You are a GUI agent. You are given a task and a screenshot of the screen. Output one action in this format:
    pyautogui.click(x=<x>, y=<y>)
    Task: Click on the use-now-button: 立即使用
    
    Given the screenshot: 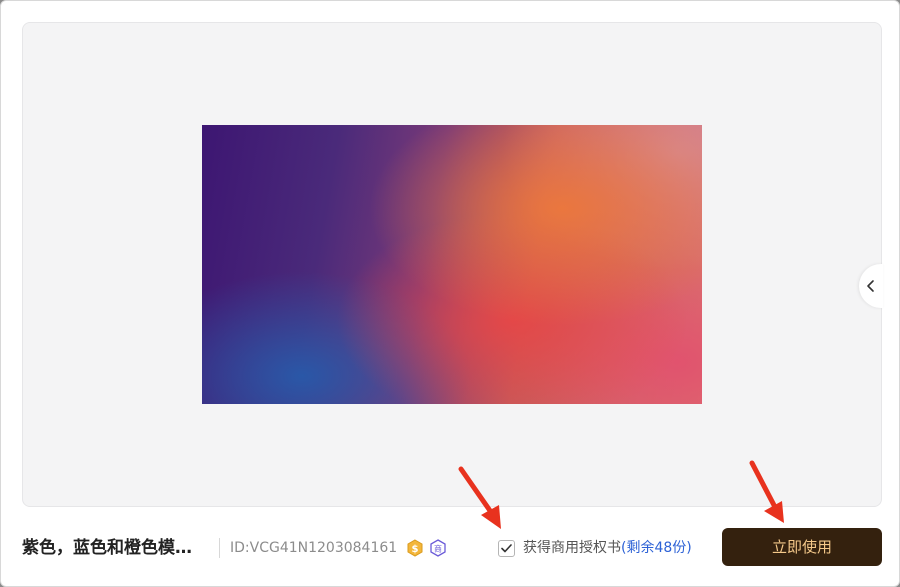 What is the action you would take?
    pyautogui.click(x=802, y=547)
    